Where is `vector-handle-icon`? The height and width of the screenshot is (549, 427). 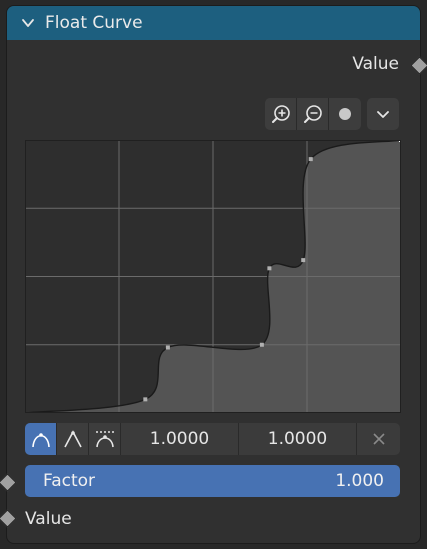 vector-handle-icon is located at coordinates (72, 439).